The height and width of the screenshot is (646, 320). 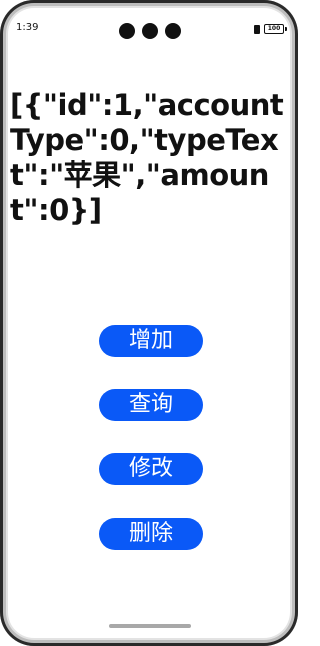 What do you see at coordinates (151, 341) in the screenshot?
I see `add-button: 增加` at bounding box center [151, 341].